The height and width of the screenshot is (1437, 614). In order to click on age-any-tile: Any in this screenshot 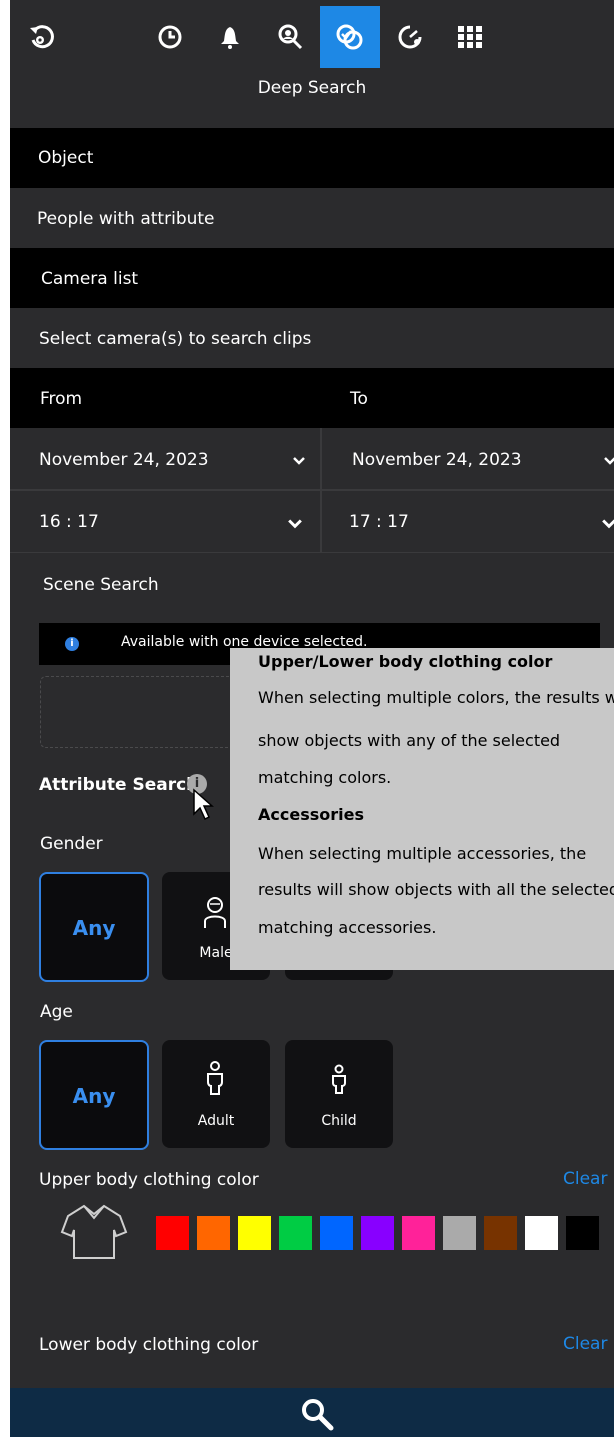, I will do `click(94, 1095)`.